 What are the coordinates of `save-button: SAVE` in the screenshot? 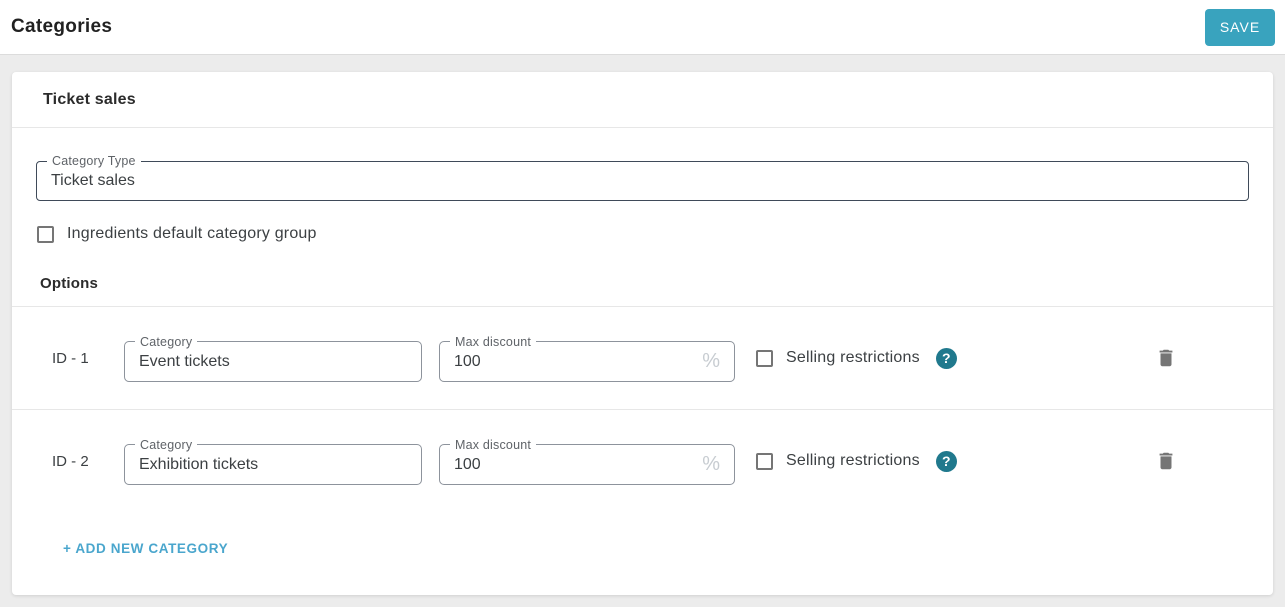 It's located at (1240, 27).